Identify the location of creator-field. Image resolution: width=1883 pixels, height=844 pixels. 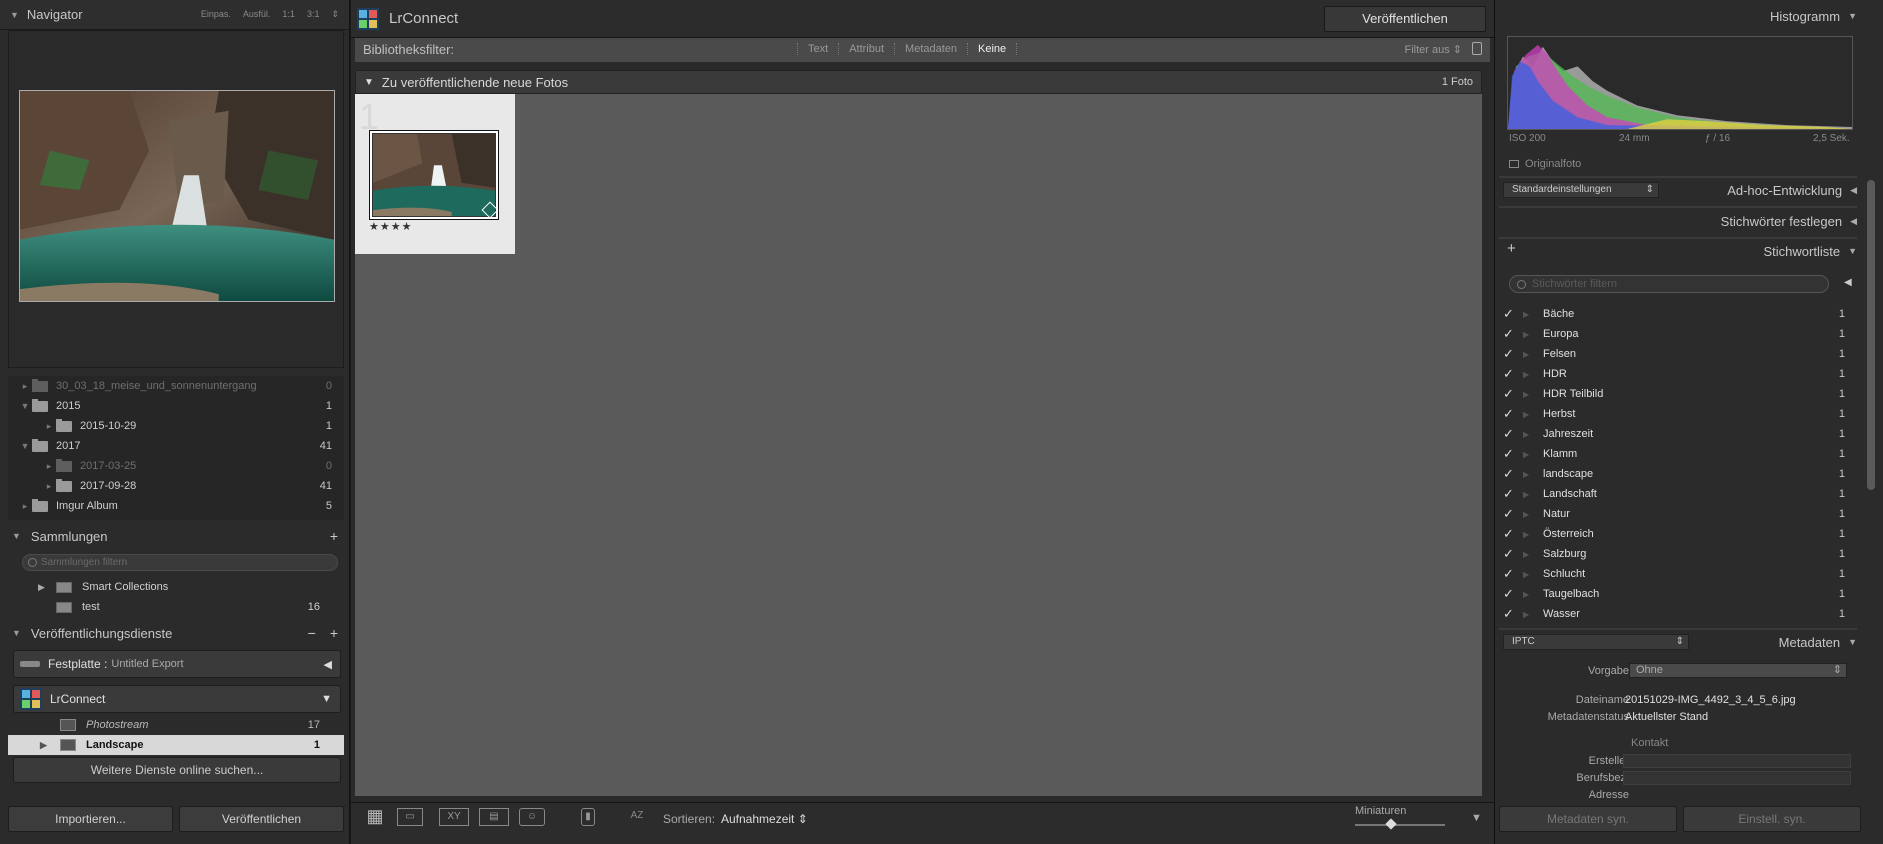
(1737, 761).